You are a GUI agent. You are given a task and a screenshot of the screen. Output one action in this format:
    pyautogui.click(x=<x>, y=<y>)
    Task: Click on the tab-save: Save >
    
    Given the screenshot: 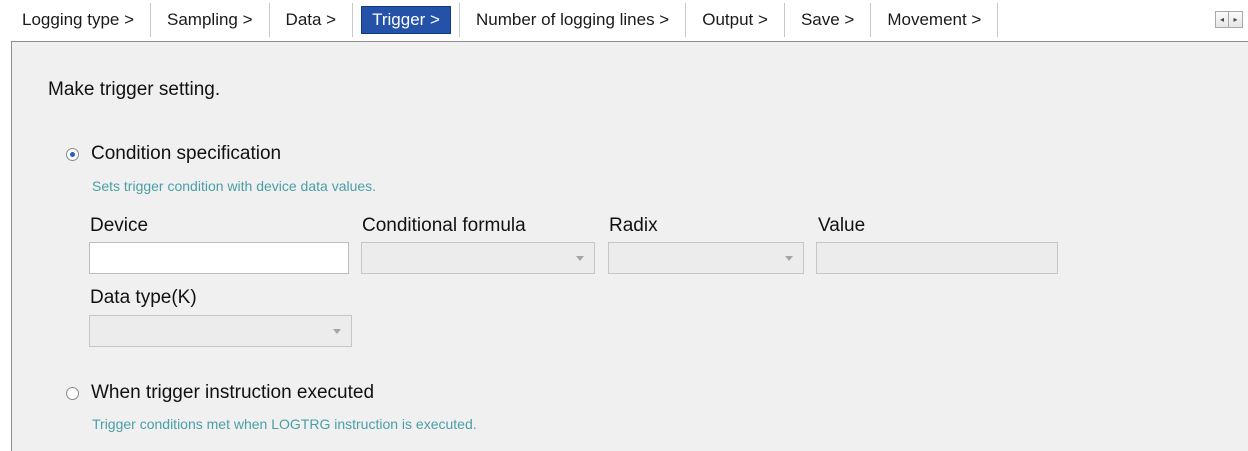 What is the action you would take?
    pyautogui.click(x=828, y=20)
    